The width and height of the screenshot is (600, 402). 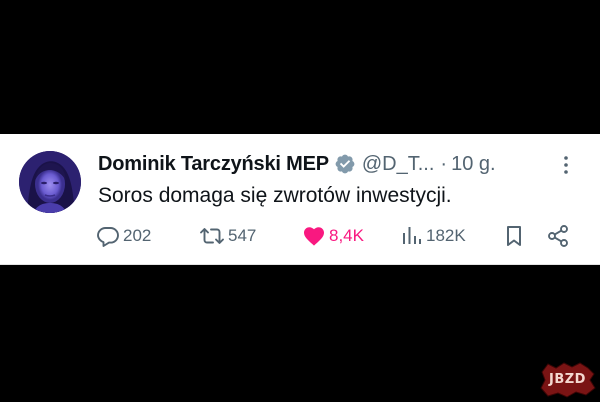 I want to click on bookmark-button, so click(x=514, y=236).